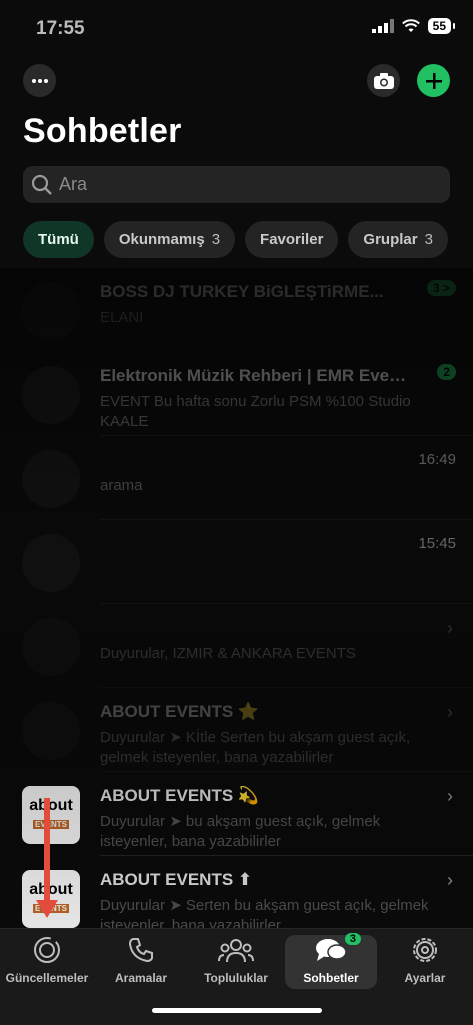 This screenshot has width=473, height=1025. What do you see at coordinates (236, 978) in the screenshot?
I see `tab-label: Topluluklar` at bounding box center [236, 978].